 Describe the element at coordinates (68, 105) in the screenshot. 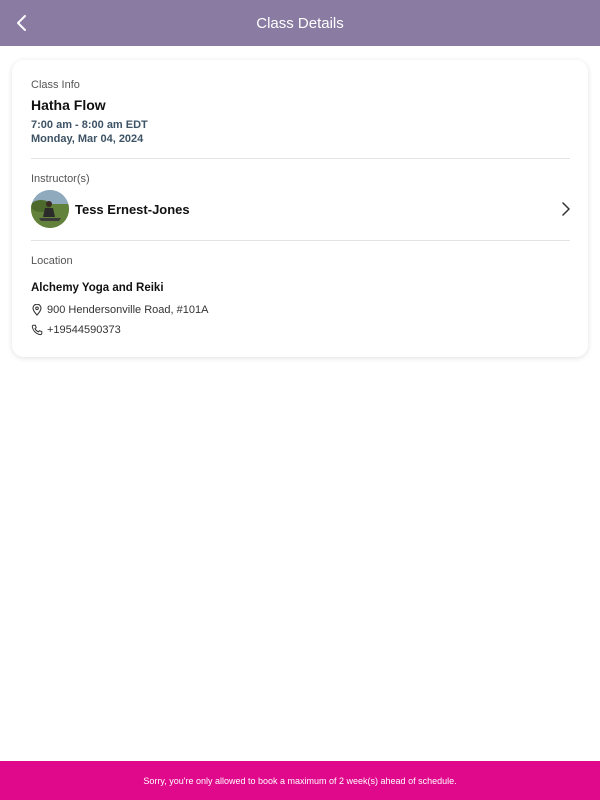

I see `class-name: Hatha Flow` at that location.